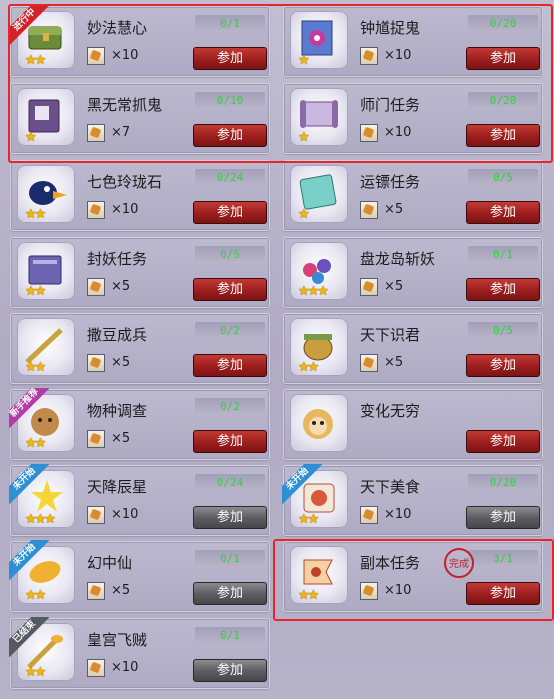  I want to click on quest-icon-yunbiao: ★, so click(319, 194).